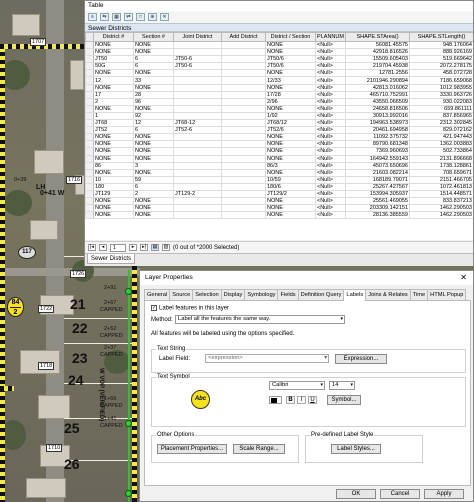 The image size is (474, 502). Describe the element at coordinates (377, 87) in the screenshot. I see `table-cell: 42813.016062` at that location.